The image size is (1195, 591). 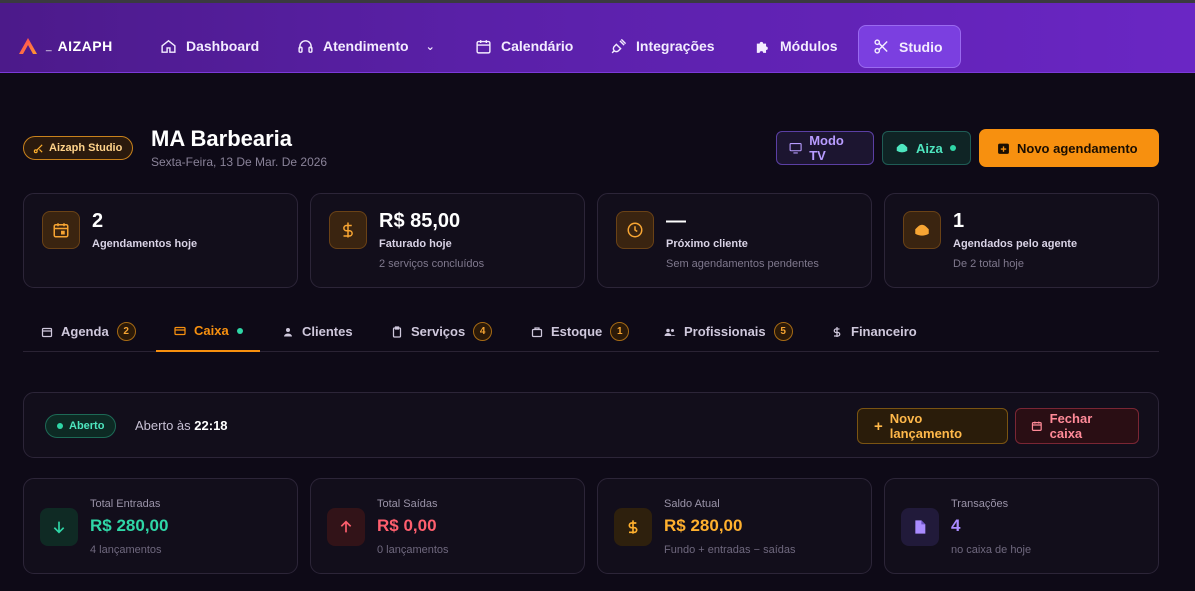 What do you see at coordinates (85, 46) in the screenshot?
I see `brand-name: AIZAPH` at bounding box center [85, 46].